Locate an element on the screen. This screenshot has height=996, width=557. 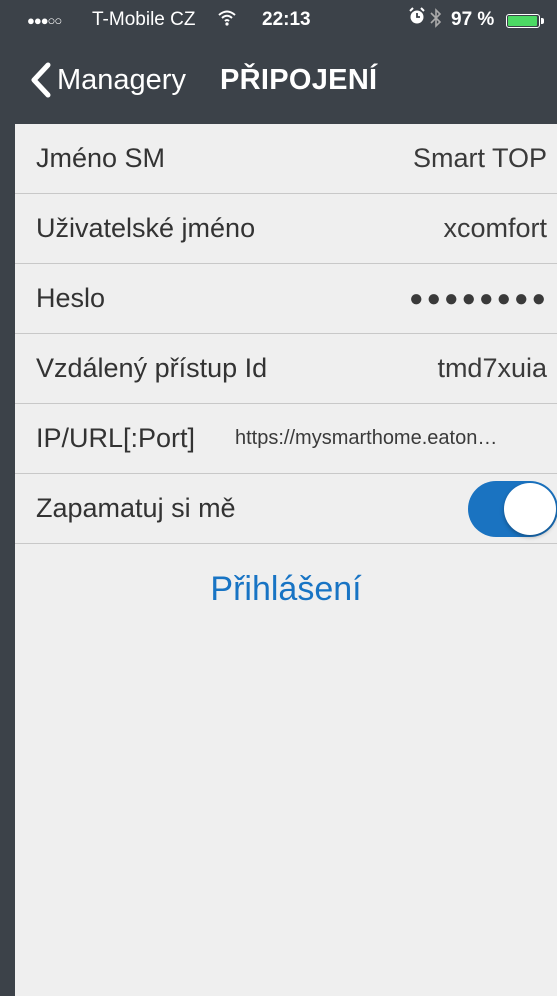
bluetooth-icon is located at coordinates (436, 21).